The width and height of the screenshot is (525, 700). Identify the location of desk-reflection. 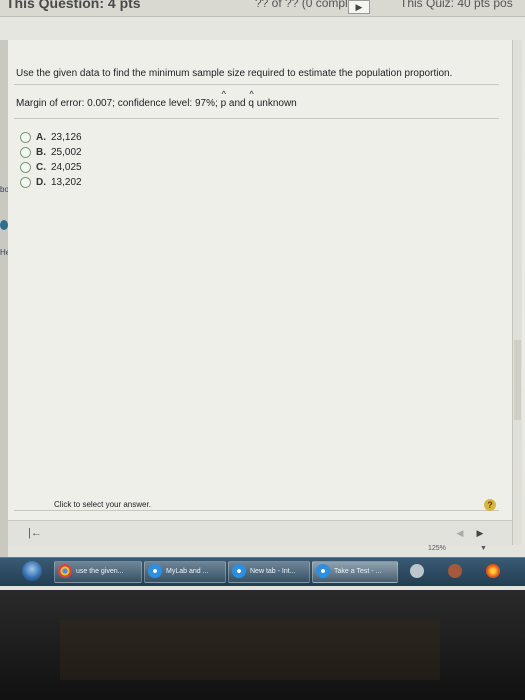
(250, 650).